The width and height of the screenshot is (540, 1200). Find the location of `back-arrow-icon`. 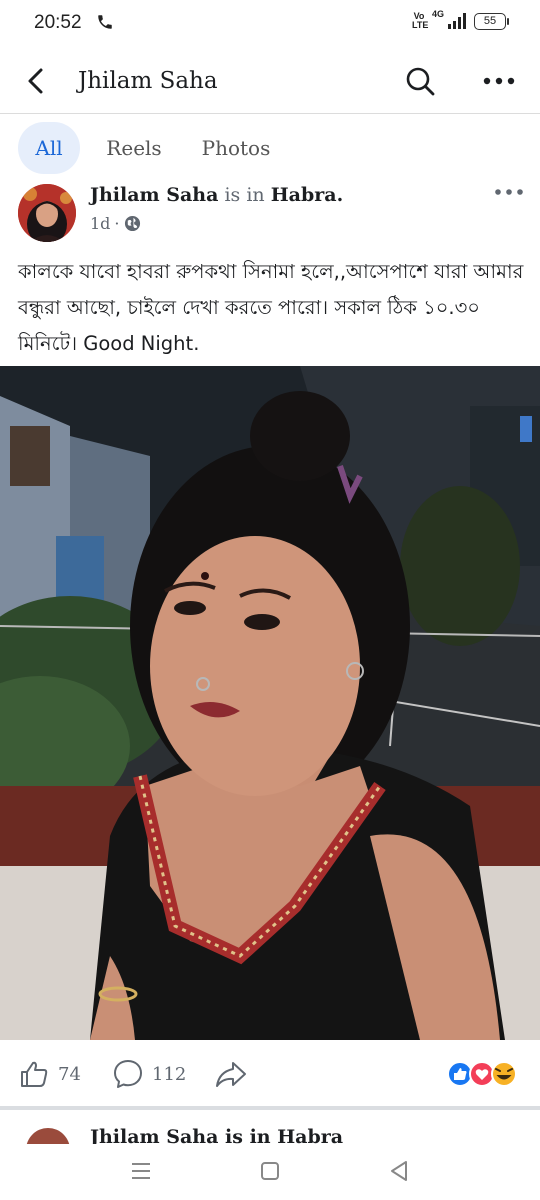

back-arrow-icon is located at coordinates (38, 81).